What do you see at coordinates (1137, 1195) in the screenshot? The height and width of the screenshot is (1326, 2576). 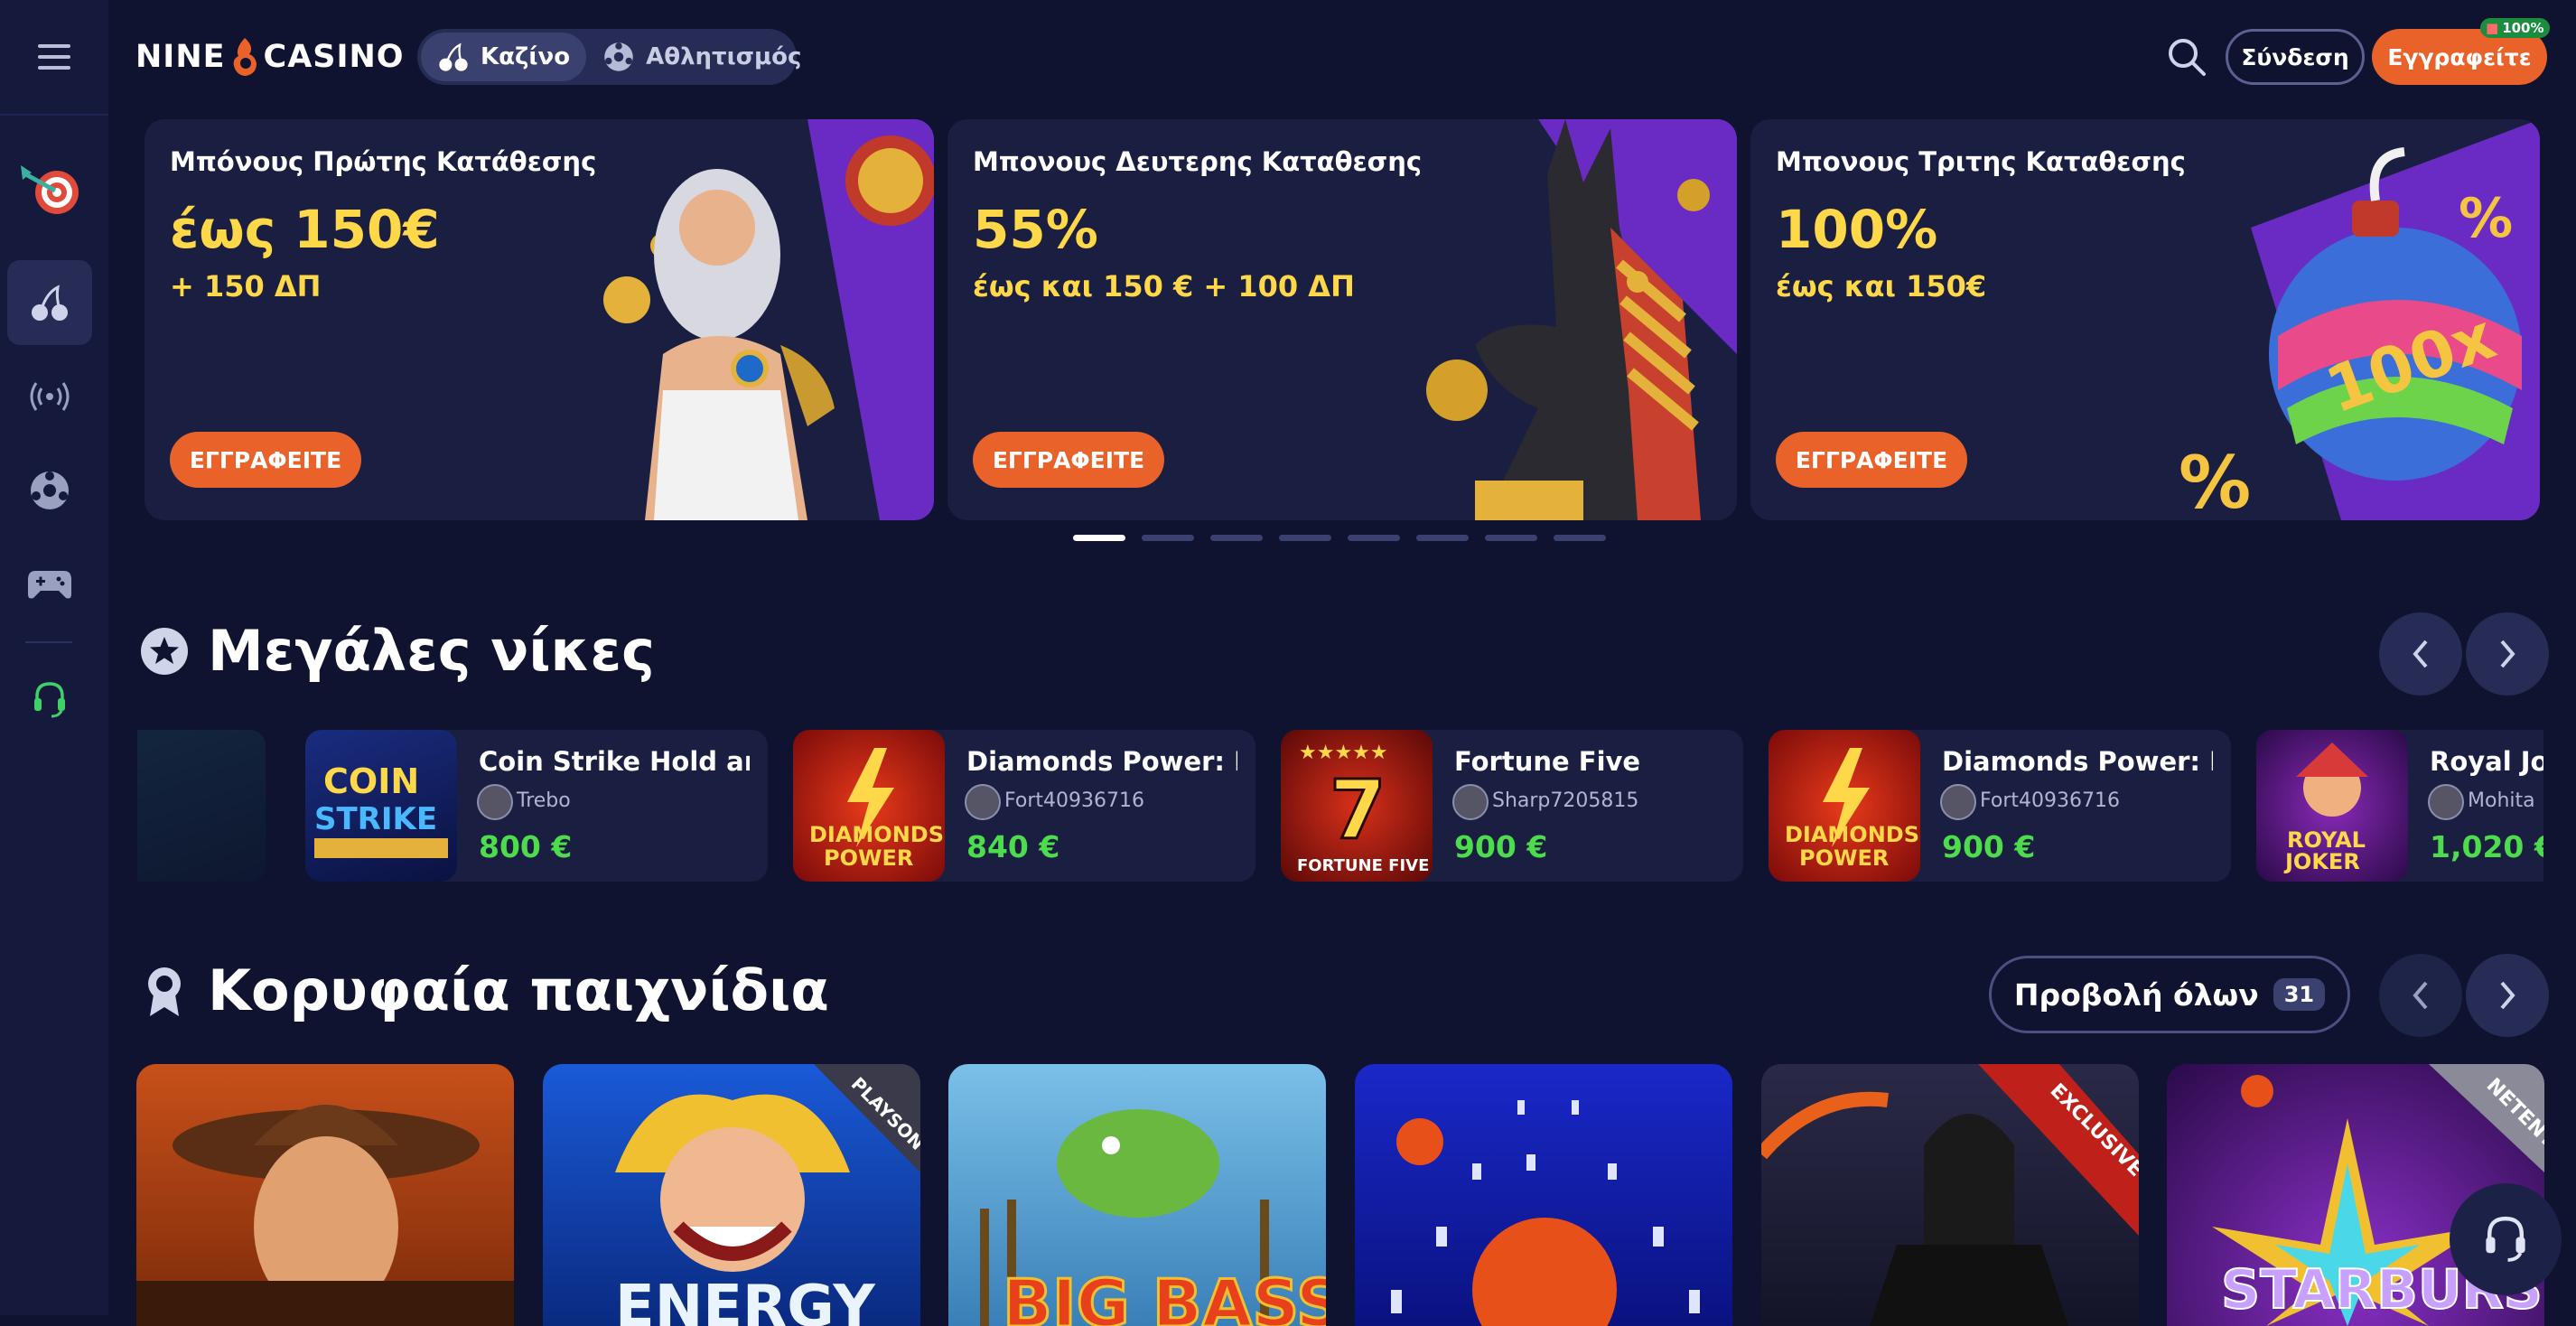 I see `game-tile: BIG BASS` at bounding box center [1137, 1195].